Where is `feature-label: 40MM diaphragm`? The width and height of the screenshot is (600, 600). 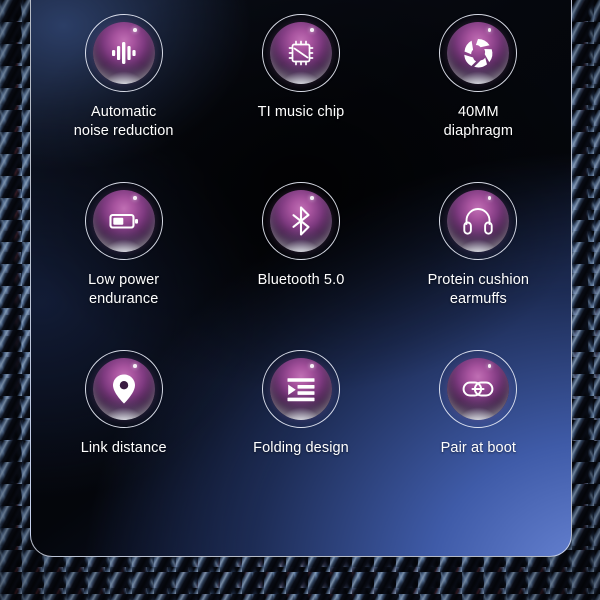
feature-label: 40MM diaphragm is located at coordinates (478, 122).